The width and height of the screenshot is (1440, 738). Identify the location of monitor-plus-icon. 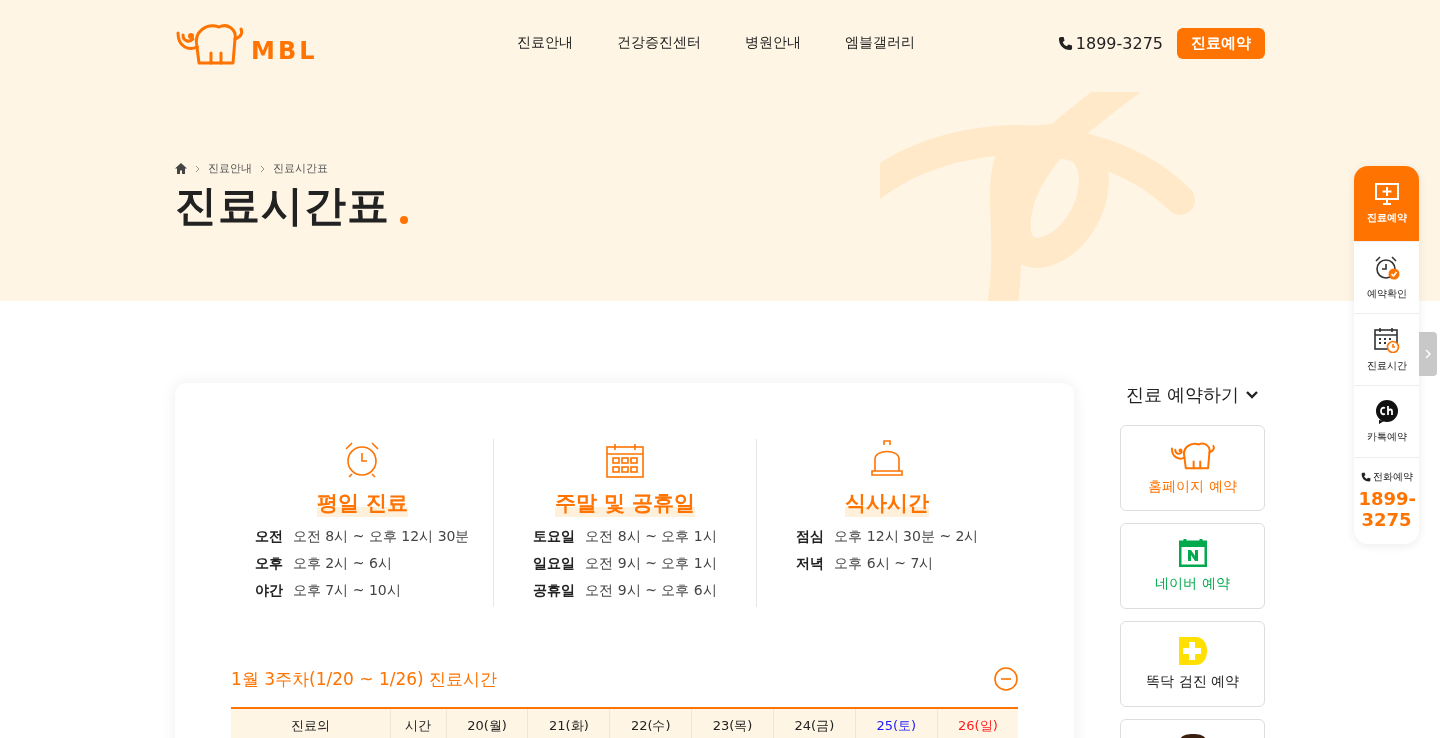
(1386, 193).